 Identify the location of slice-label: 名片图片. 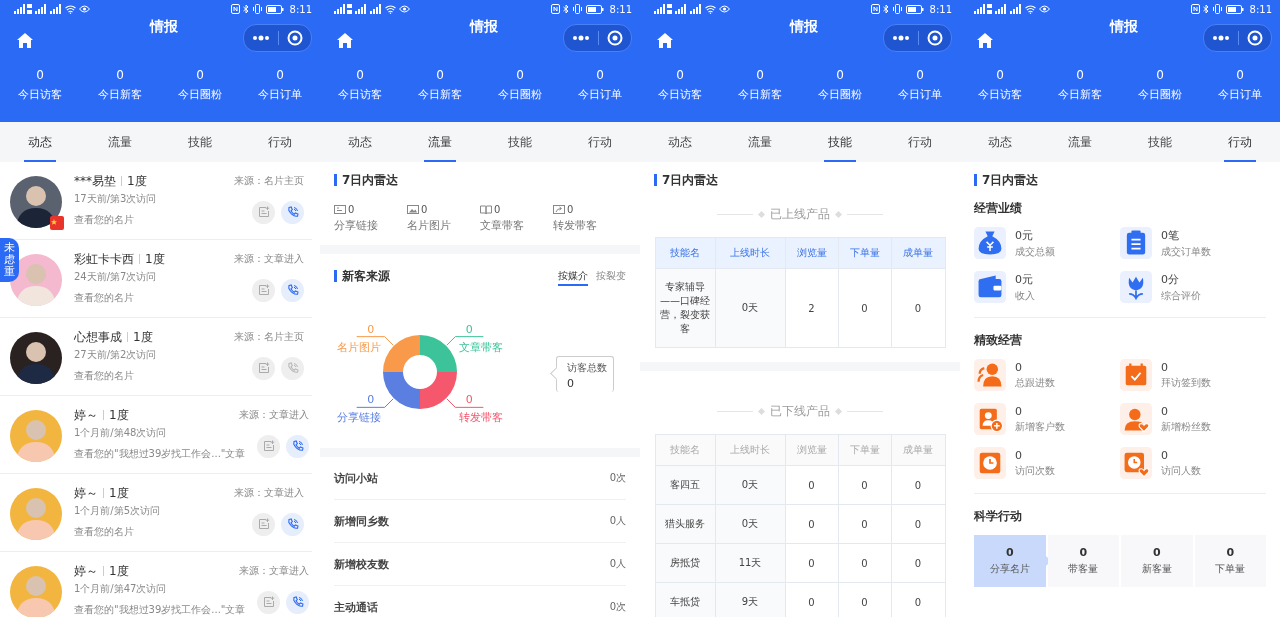
(358, 347).